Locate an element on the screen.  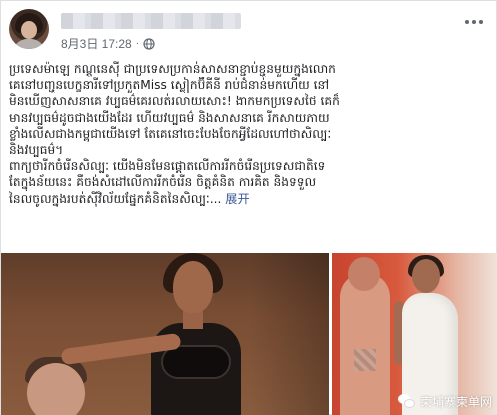
more-options-icon is located at coordinates (474, 22).